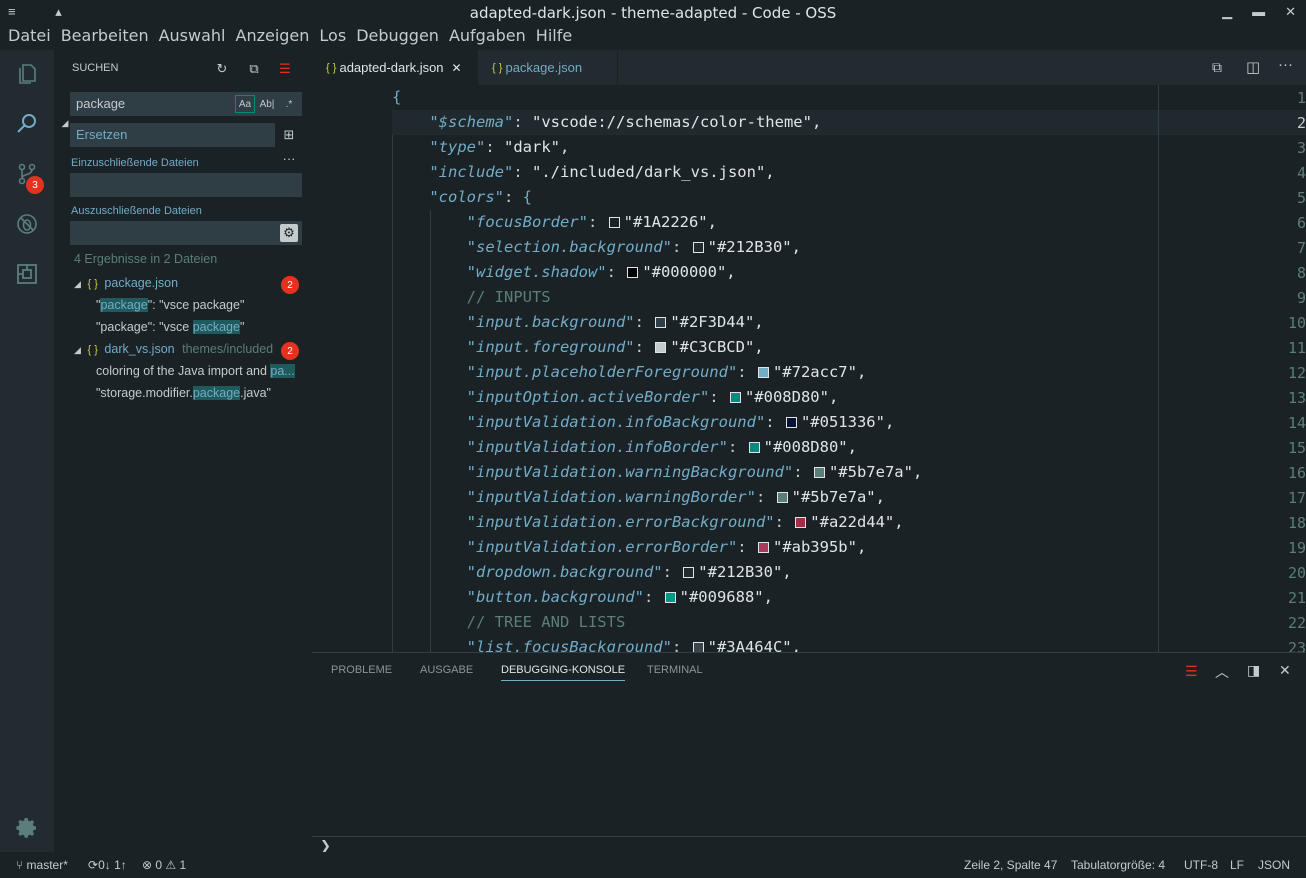  I want to click on branch-indicator: ⑂ master*, so click(42, 865).